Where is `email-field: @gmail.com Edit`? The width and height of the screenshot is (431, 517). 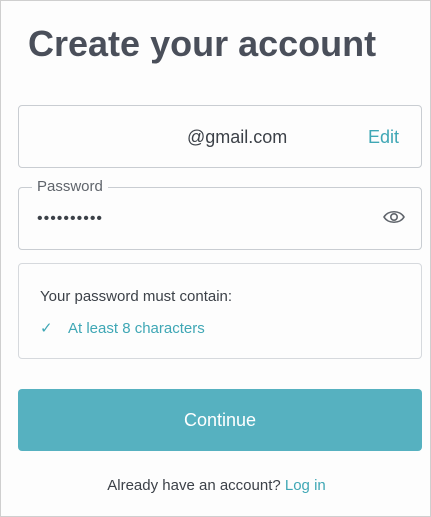 email-field: @gmail.com Edit is located at coordinates (220, 136).